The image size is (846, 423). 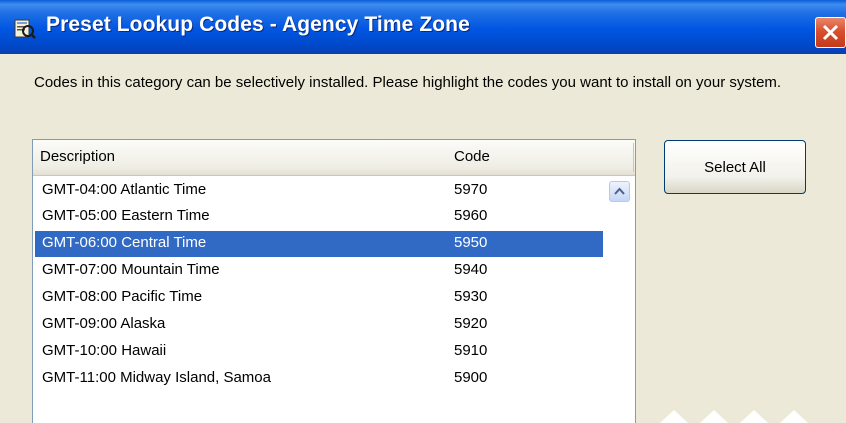 I want to click on row-code: 5900, so click(x=471, y=377).